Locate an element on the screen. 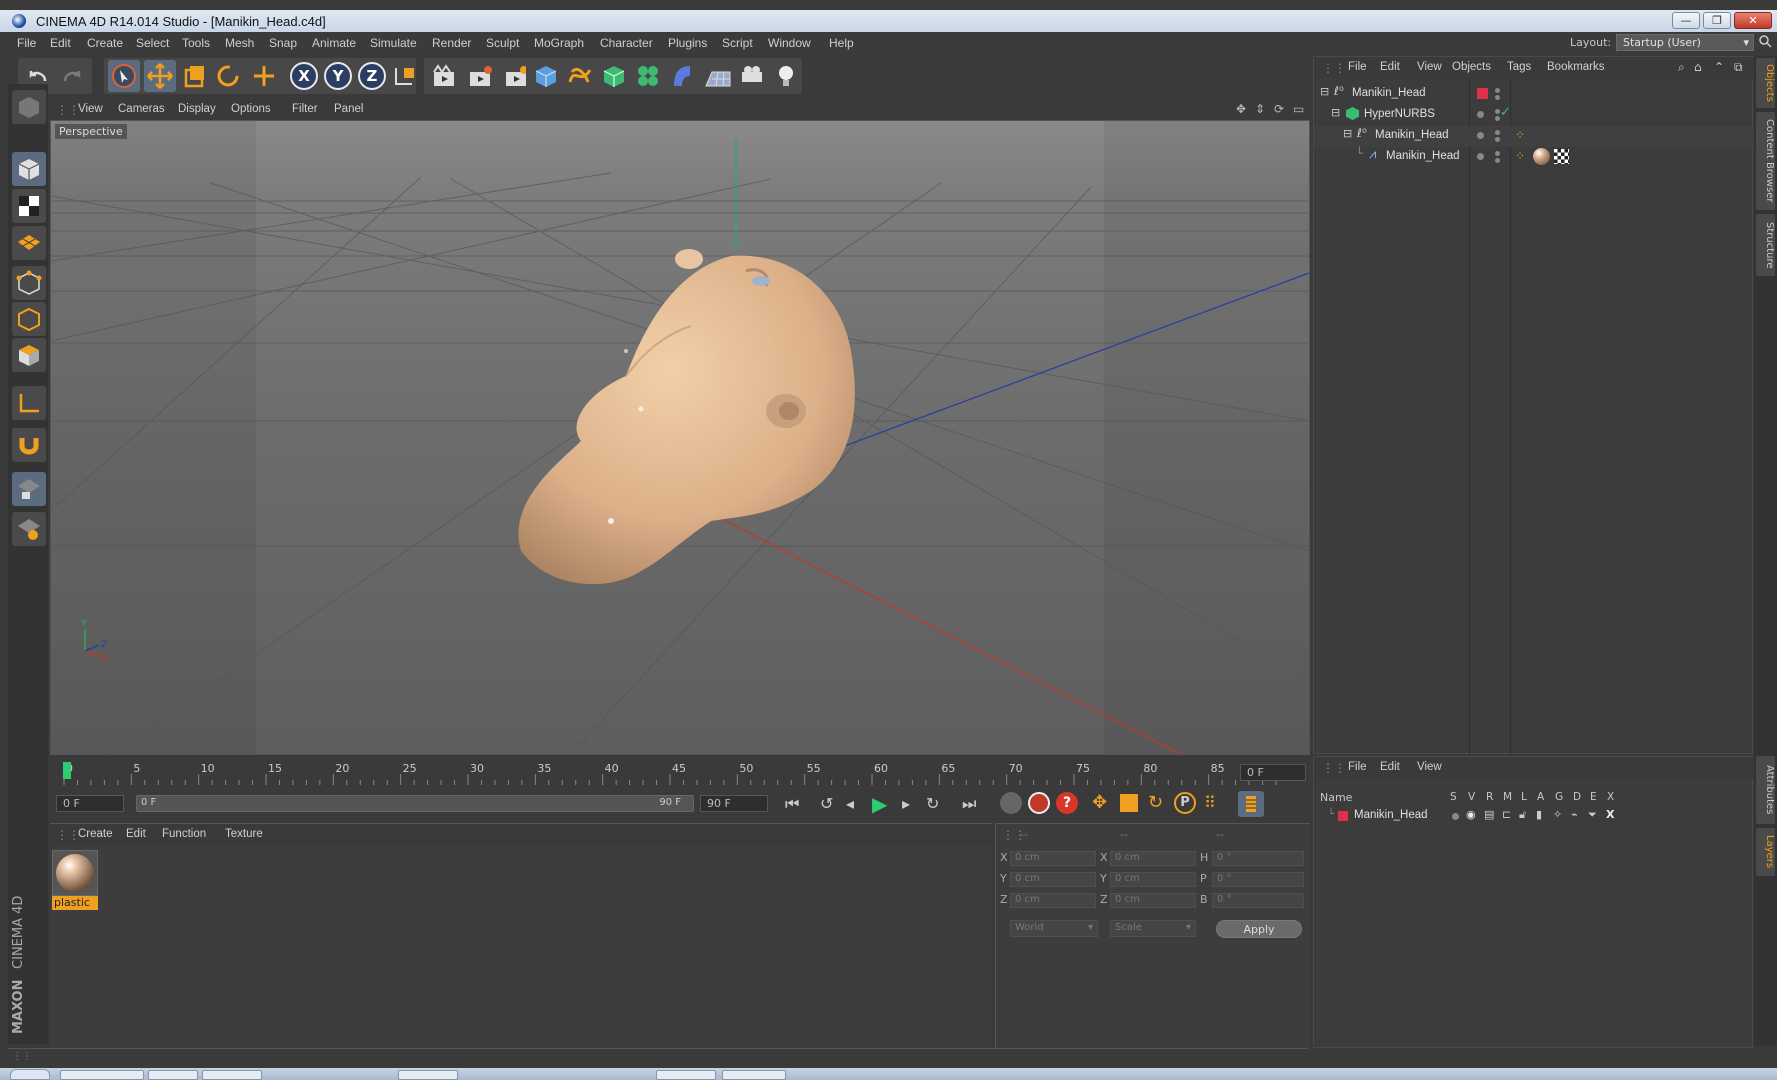  object-row-manikin-head-null: ⊟ ℓ⁰ Manikin_Head ⁘ is located at coordinates (1534, 136).